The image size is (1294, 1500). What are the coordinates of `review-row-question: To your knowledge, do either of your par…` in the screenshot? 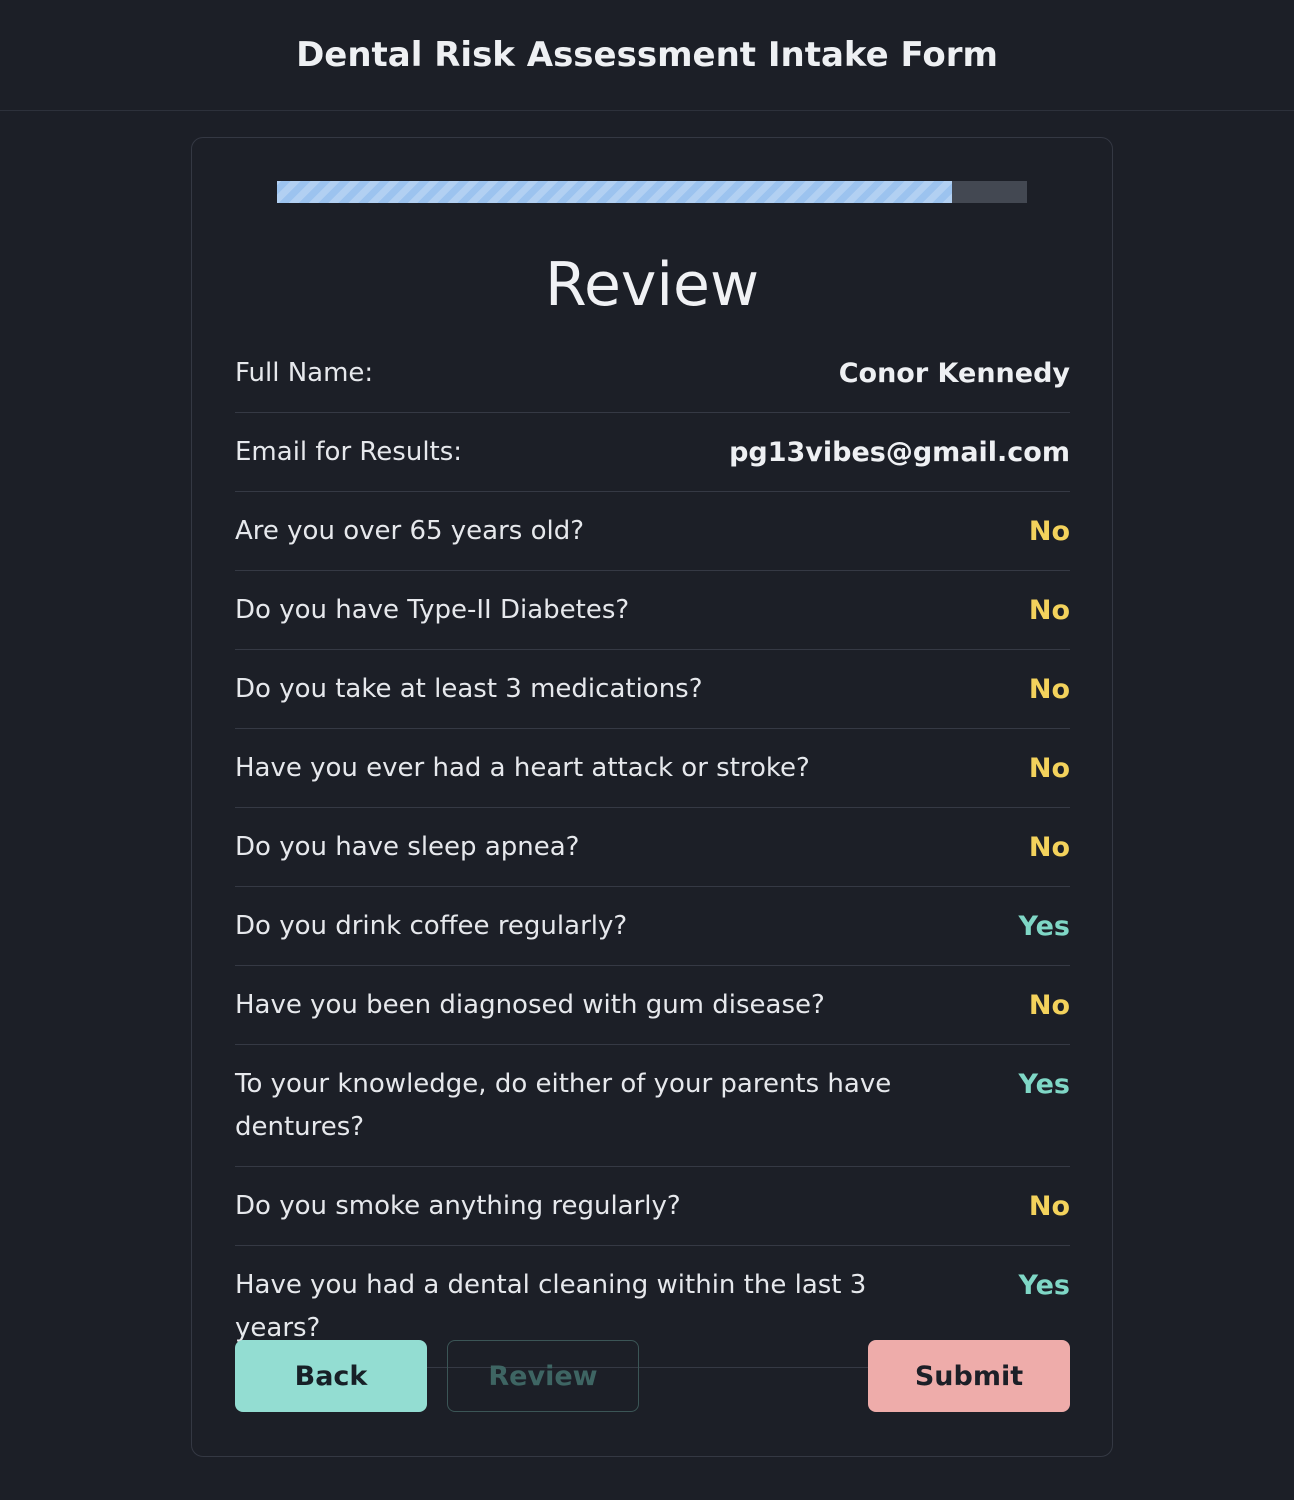 It's located at (563, 1105).